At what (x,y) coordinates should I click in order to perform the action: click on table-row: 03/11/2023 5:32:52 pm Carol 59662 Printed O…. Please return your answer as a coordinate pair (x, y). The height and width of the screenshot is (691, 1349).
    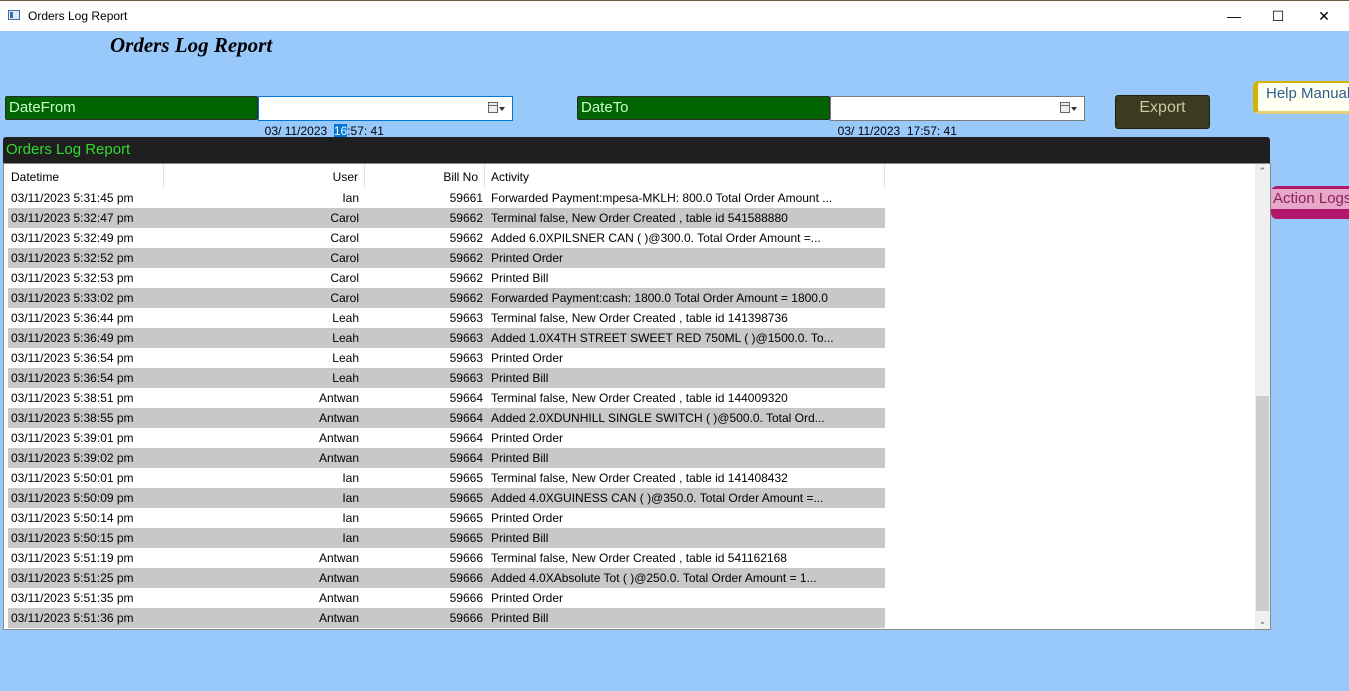
    Looking at the image, I should click on (446, 258).